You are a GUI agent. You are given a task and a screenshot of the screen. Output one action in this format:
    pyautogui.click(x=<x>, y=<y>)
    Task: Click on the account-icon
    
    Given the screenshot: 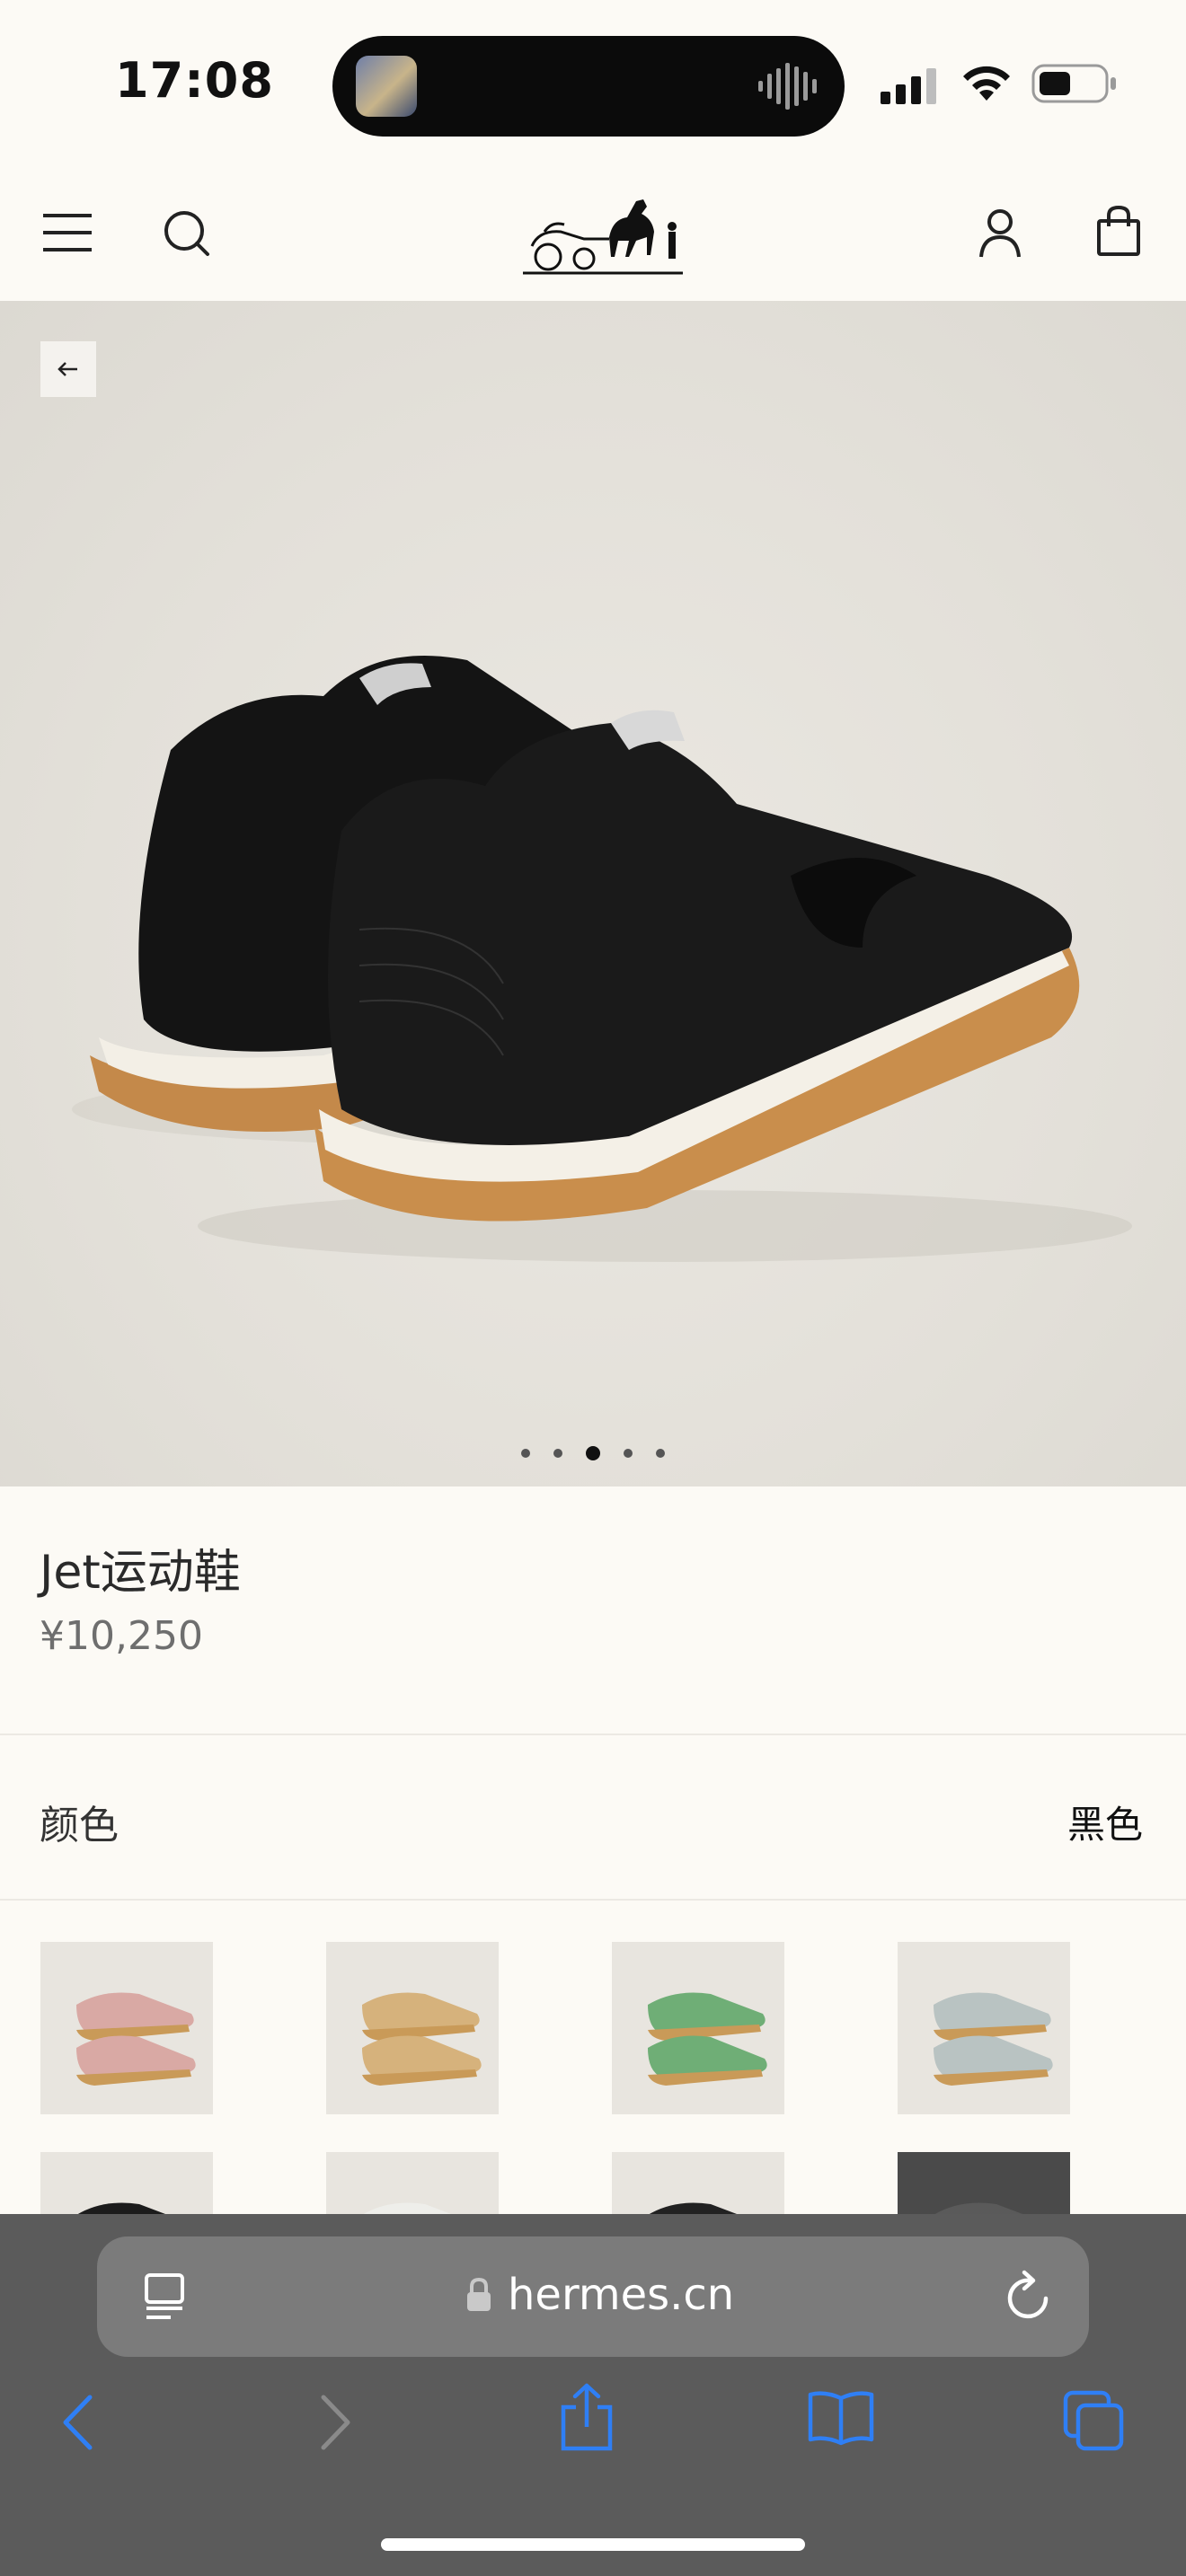 What is the action you would take?
    pyautogui.click(x=1000, y=233)
    